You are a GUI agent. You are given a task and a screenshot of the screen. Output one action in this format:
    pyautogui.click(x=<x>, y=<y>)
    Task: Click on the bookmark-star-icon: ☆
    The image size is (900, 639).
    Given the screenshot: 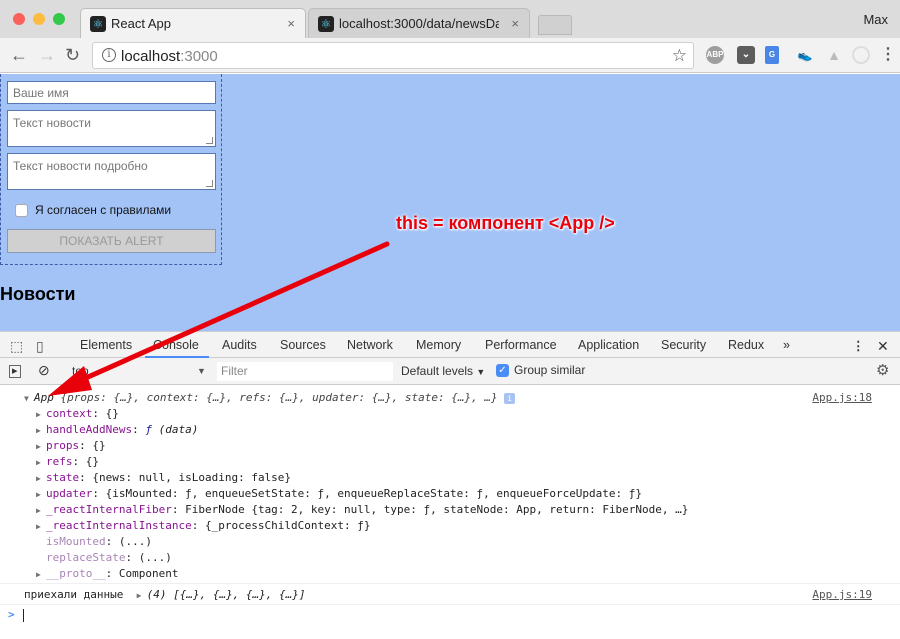 What is the action you would take?
    pyautogui.click(x=679, y=56)
    